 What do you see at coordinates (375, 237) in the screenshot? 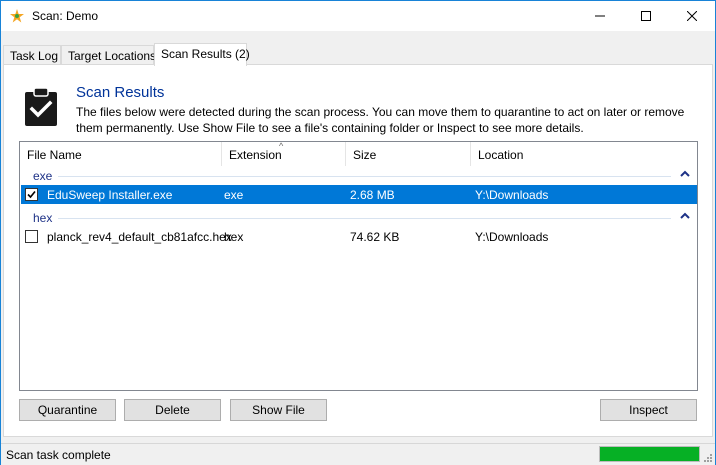
I see `size-cell: 74.62 KB` at bounding box center [375, 237].